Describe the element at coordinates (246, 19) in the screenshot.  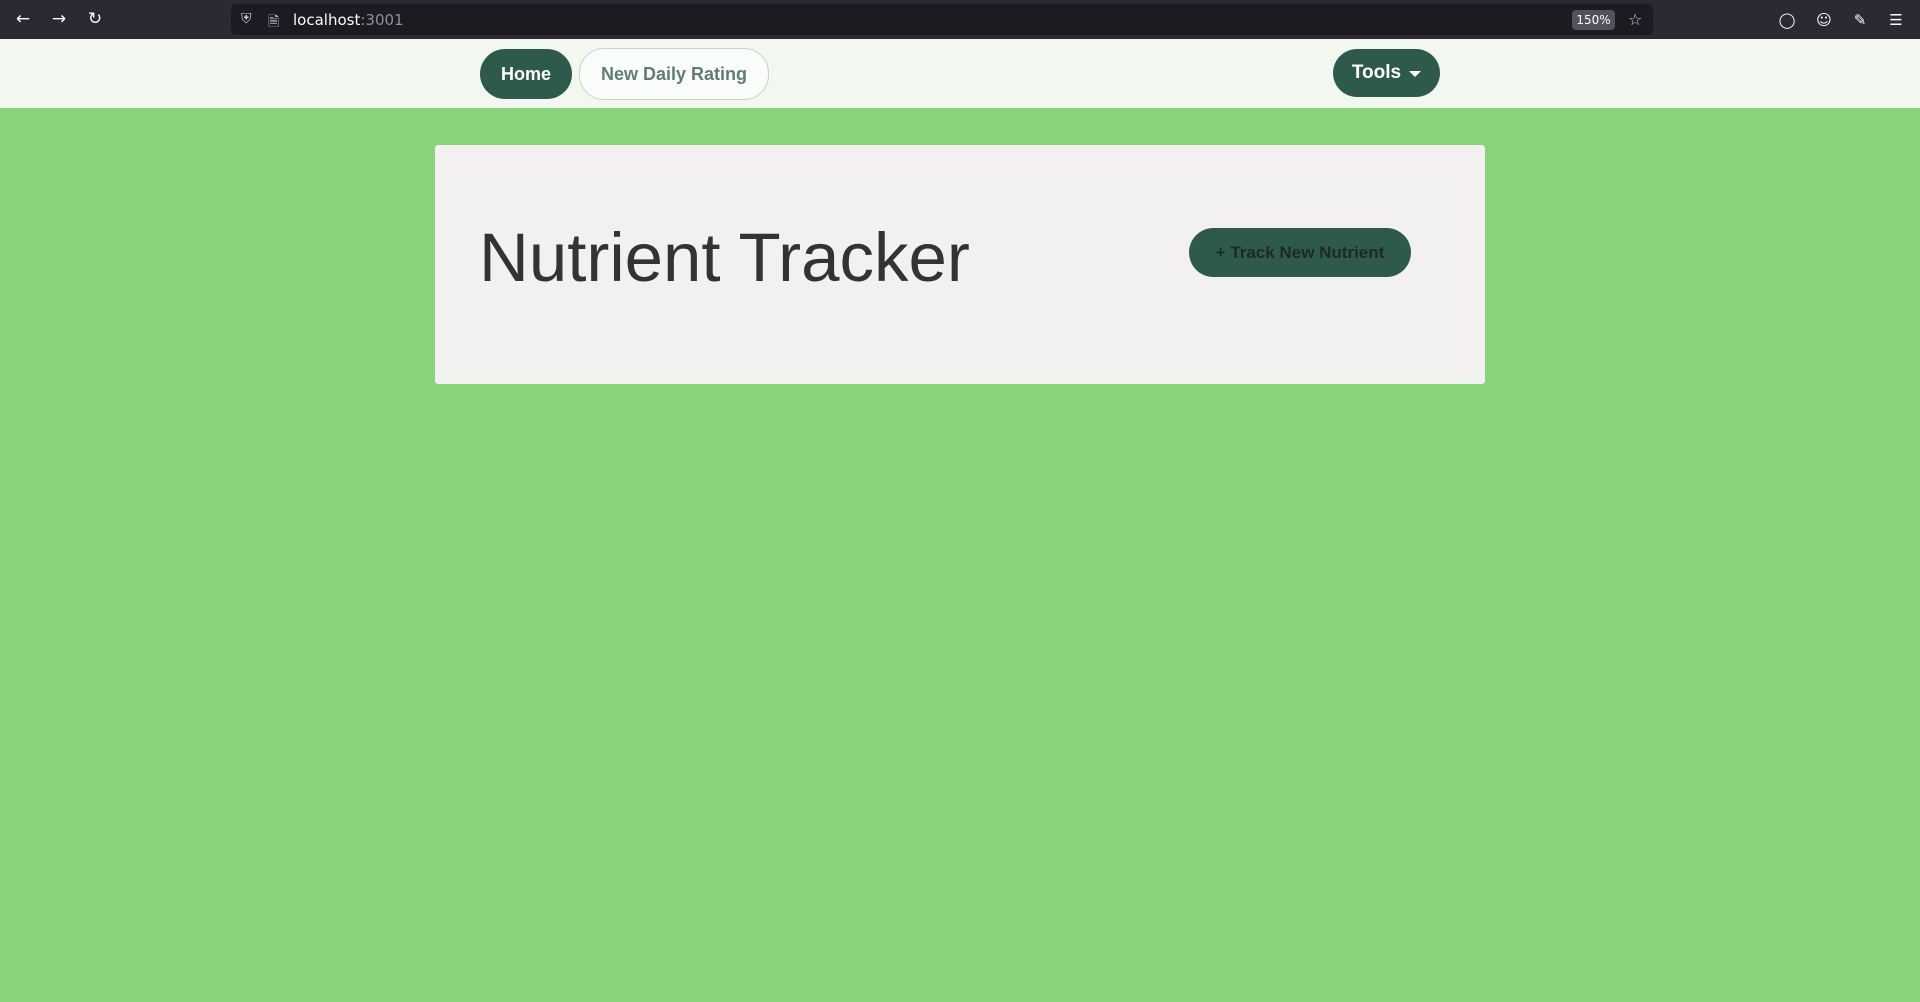
I see `shield-icon: ⛨` at that location.